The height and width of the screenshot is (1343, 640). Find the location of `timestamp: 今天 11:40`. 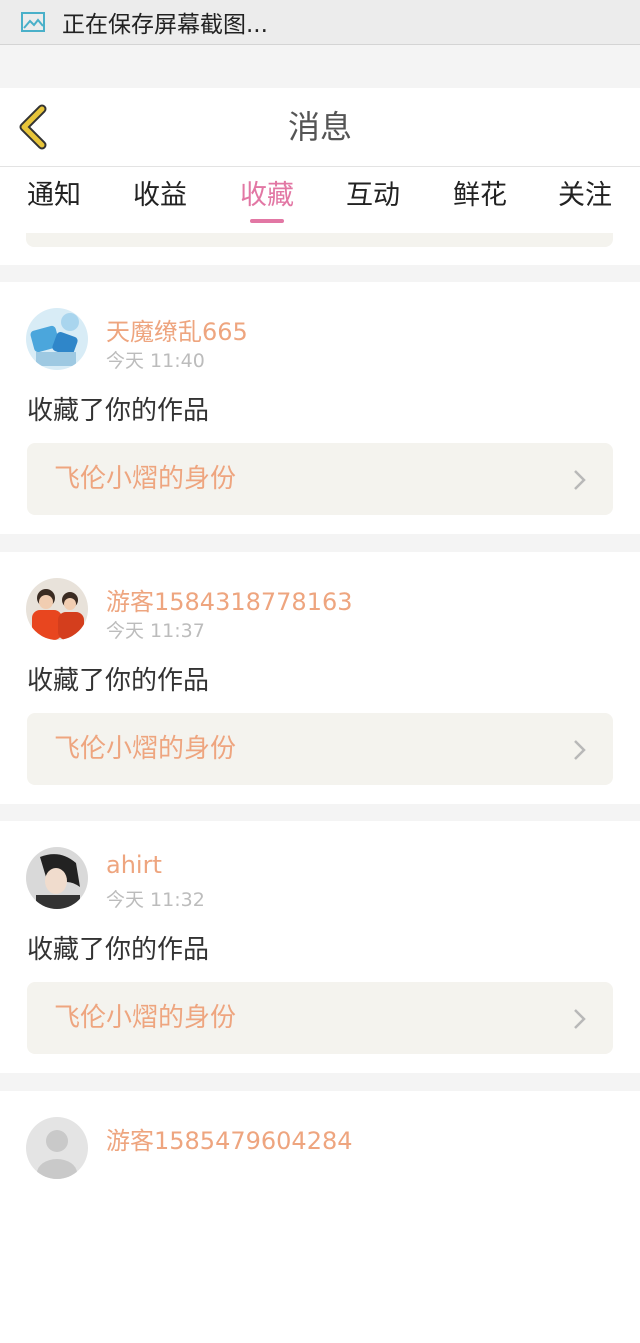

timestamp: 今天 11:40 is located at coordinates (155, 361).